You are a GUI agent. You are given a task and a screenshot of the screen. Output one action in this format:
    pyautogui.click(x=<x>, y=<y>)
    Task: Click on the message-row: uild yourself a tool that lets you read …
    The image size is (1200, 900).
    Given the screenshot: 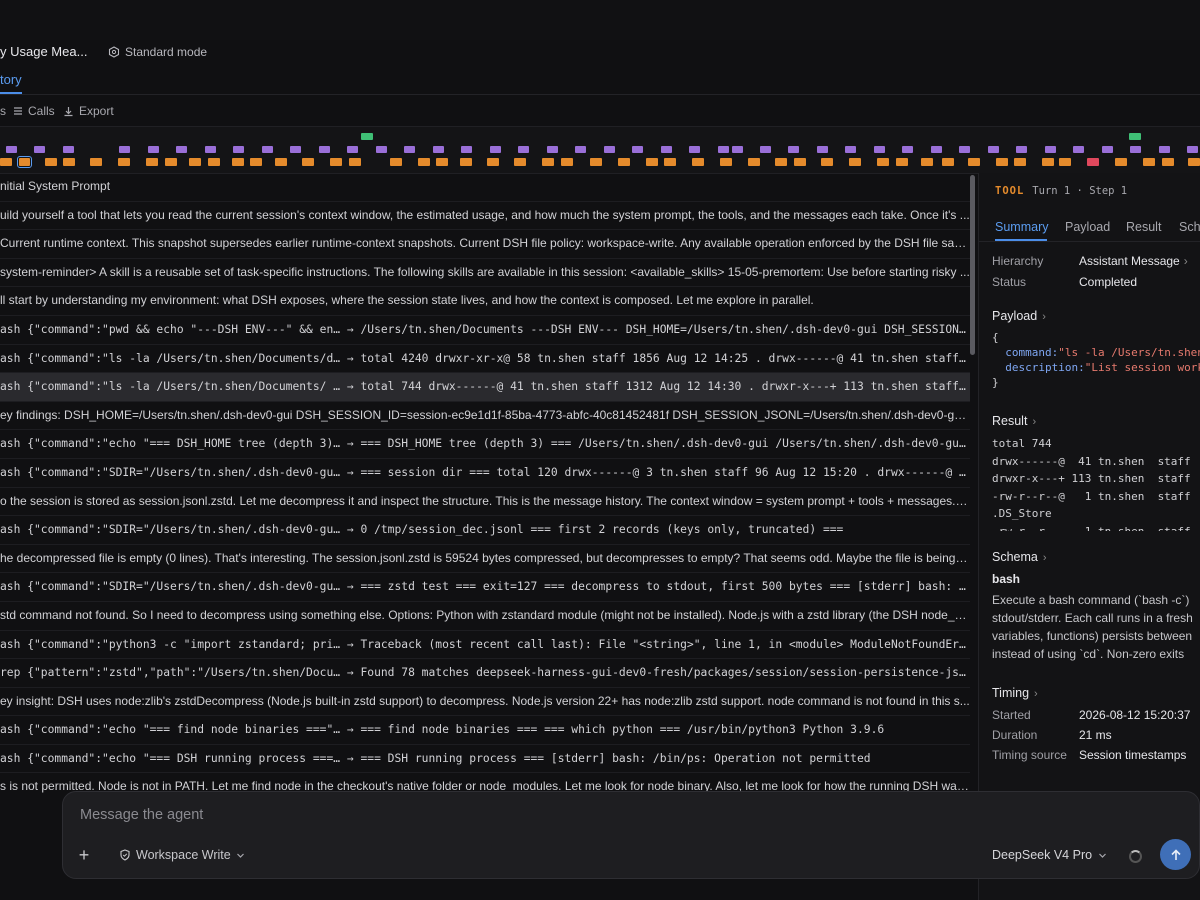 What is the action you would take?
    pyautogui.click(x=485, y=216)
    